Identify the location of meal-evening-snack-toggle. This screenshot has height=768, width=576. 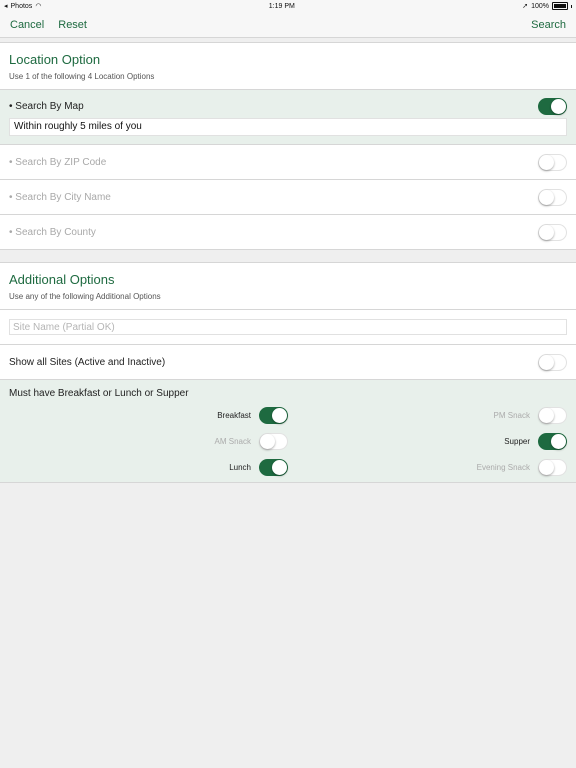
(552, 467).